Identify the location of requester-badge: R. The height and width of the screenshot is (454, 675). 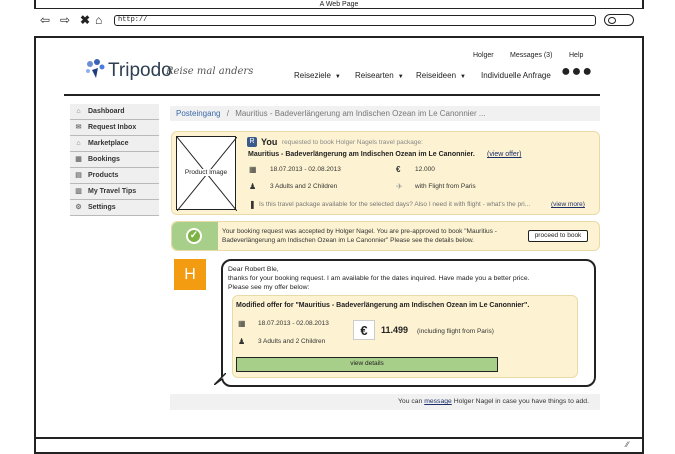
(252, 142).